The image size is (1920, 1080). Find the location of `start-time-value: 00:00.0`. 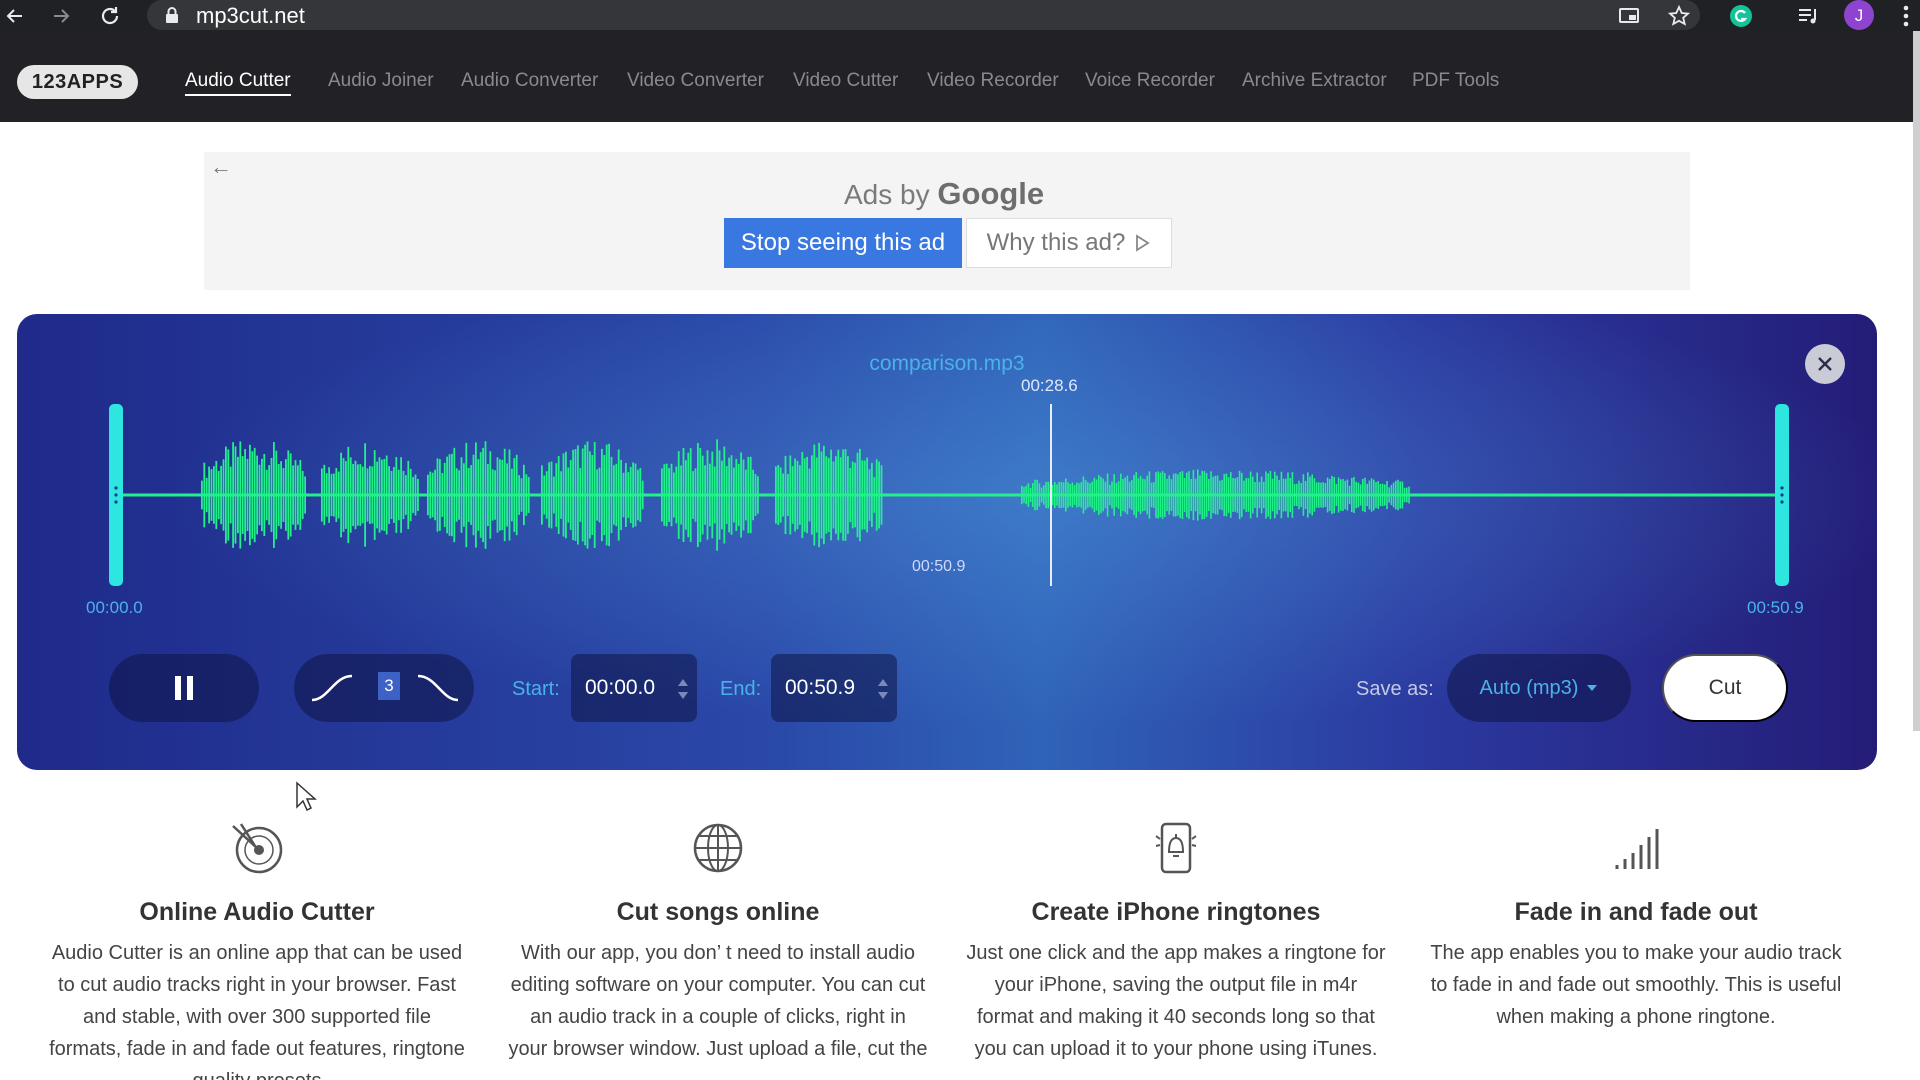

start-time-value: 00:00.0 is located at coordinates (620, 687).